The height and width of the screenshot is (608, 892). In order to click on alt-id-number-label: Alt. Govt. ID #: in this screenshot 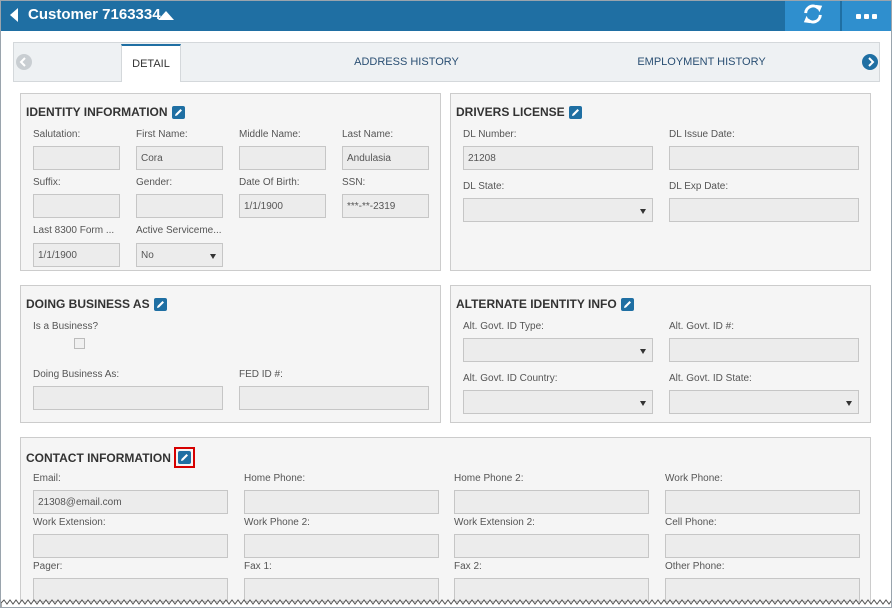, I will do `click(702, 326)`.